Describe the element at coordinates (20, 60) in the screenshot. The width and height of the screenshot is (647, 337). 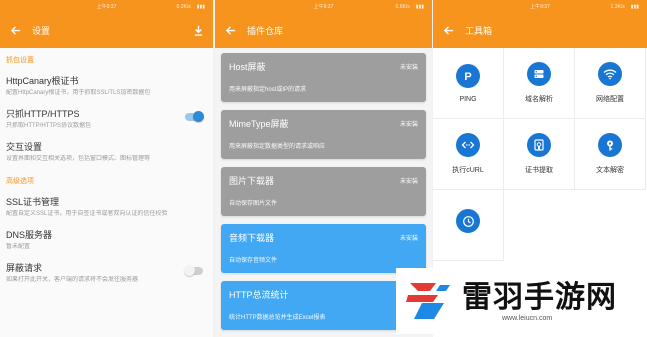
I see `section-capture-settings: 抓包设置` at that location.